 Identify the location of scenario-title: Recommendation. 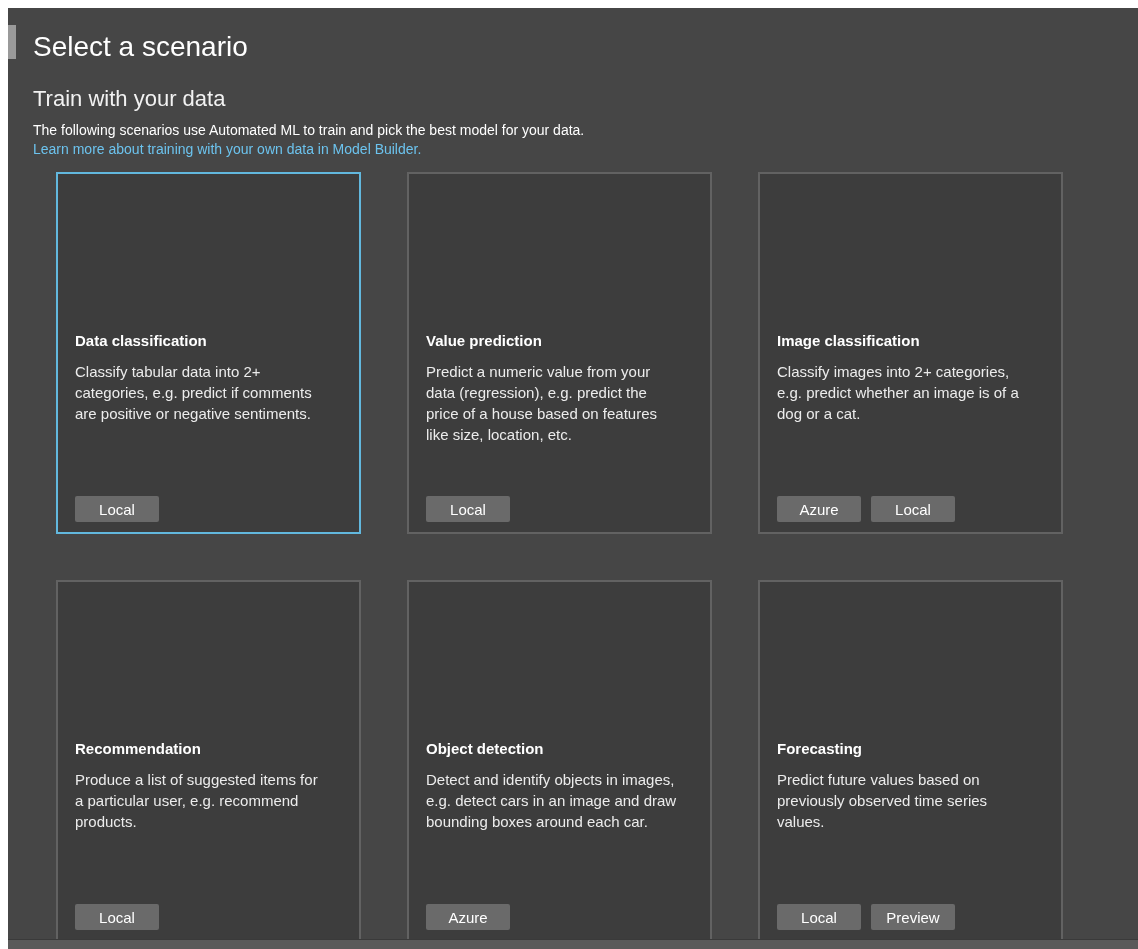
(138, 749).